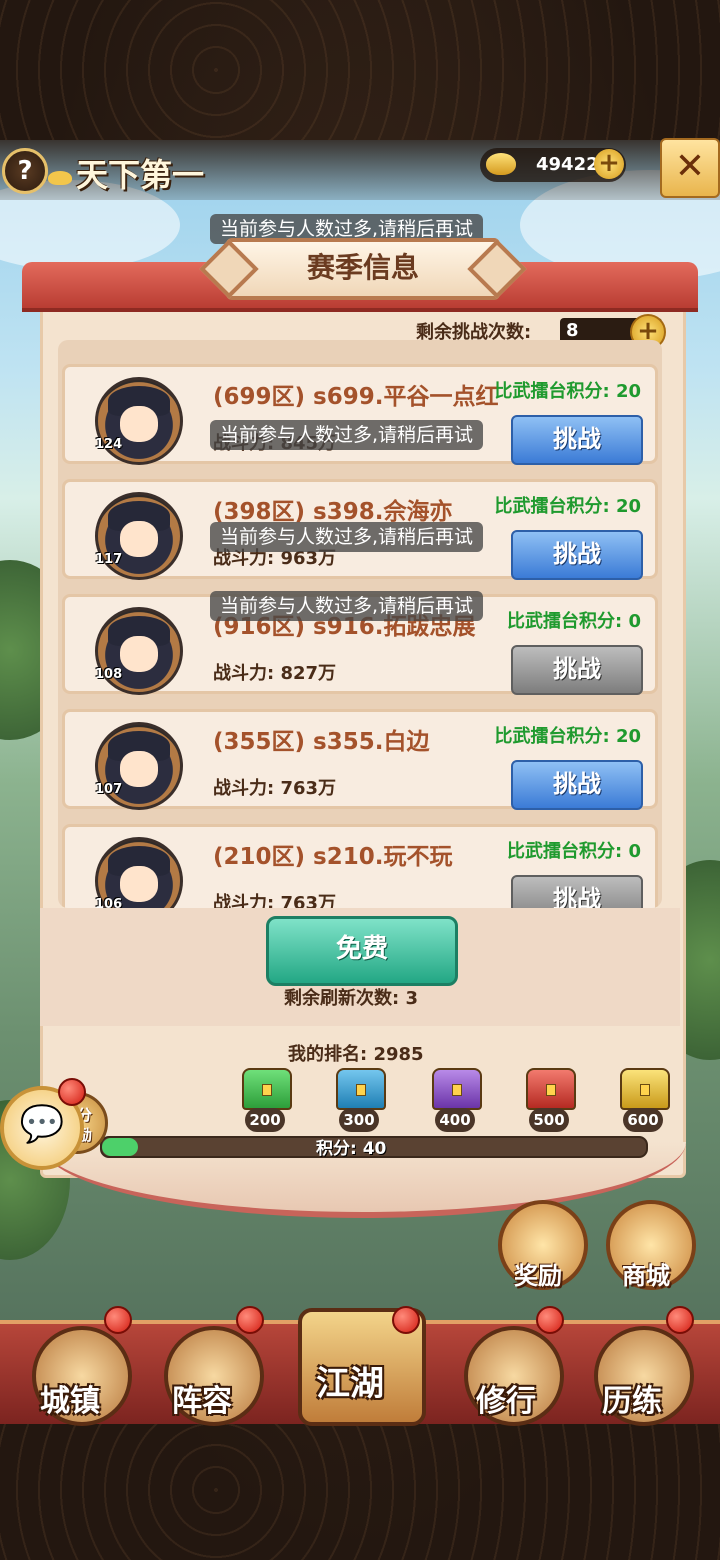 The height and width of the screenshot is (1560, 720). I want to click on player-level: 117, so click(109, 559).